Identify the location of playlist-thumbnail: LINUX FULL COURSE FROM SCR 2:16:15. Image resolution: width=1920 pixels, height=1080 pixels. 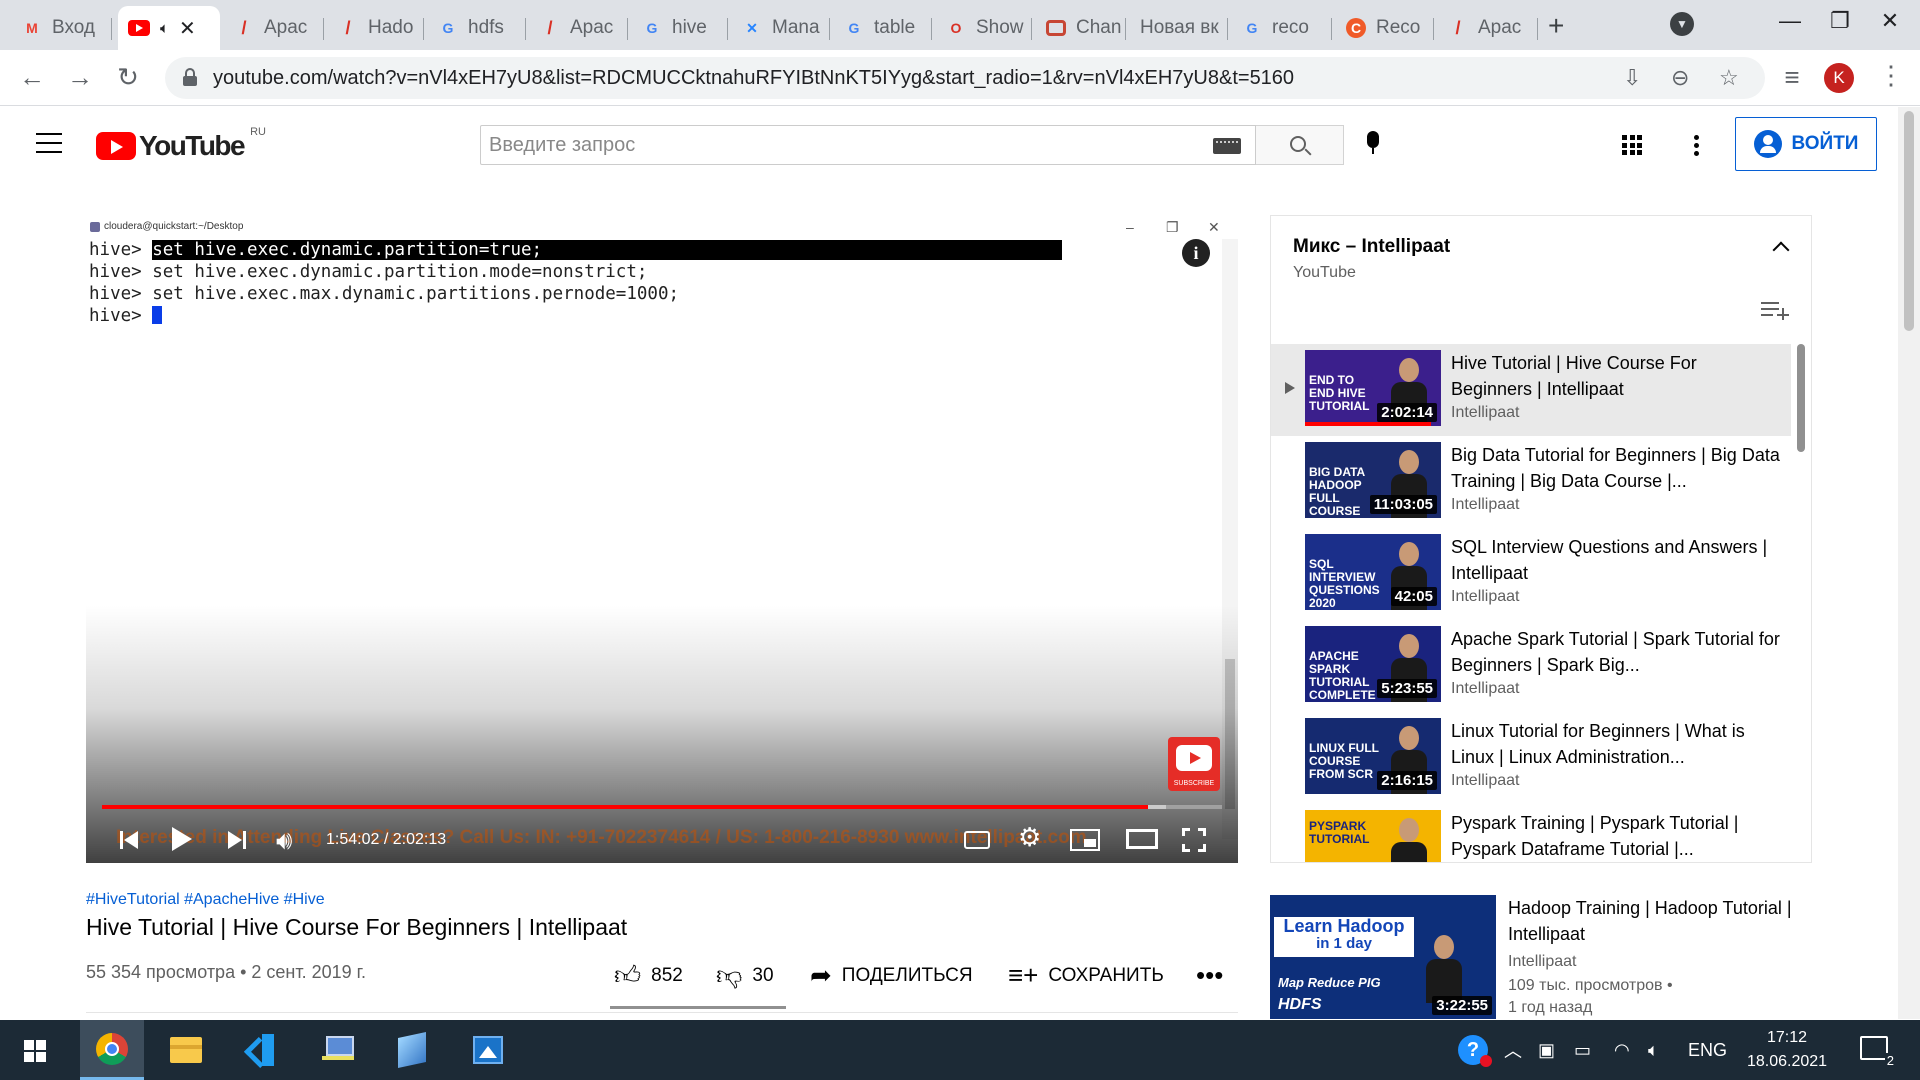
(1373, 756).